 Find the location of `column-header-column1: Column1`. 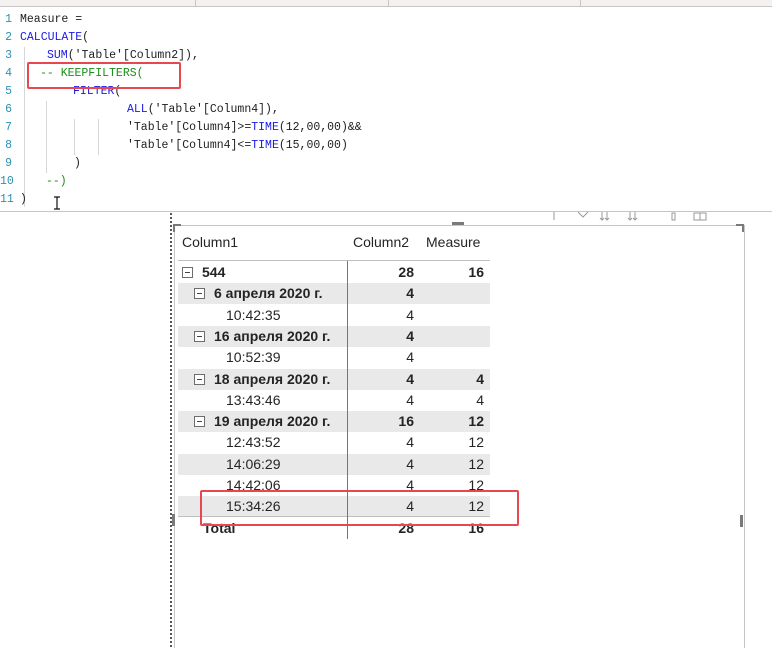

column-header-column1: Column1 is located at coordinates (210, 244).